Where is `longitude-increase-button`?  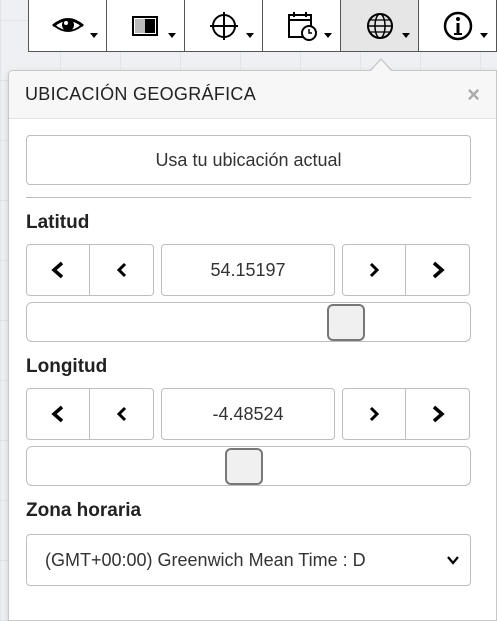 longitude-increase-button is located at coordinates (374, 414).